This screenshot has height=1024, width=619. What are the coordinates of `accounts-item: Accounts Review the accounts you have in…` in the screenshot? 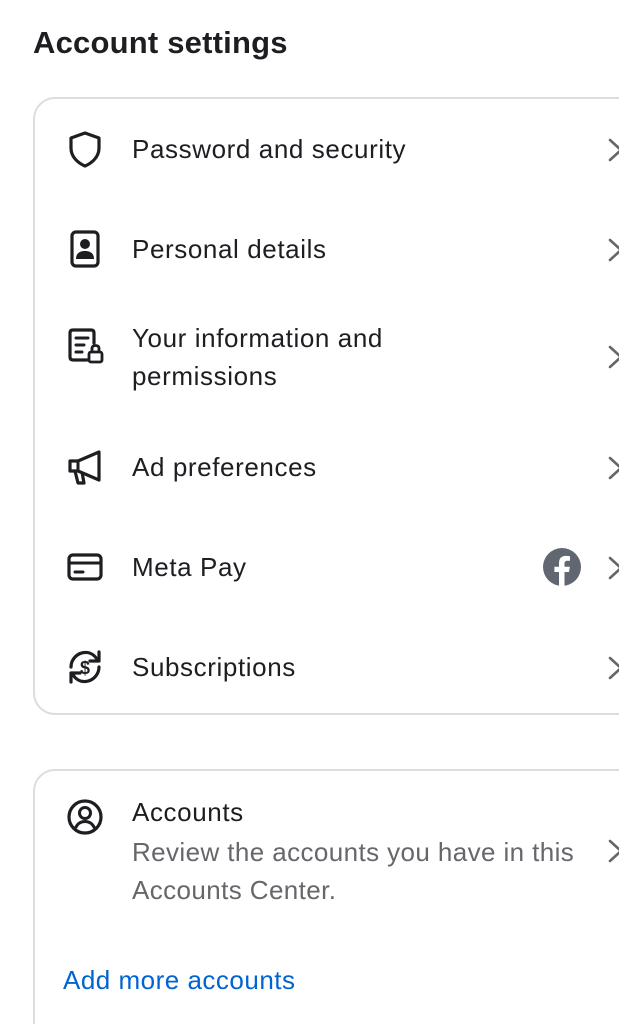 It's located at (327, 846).